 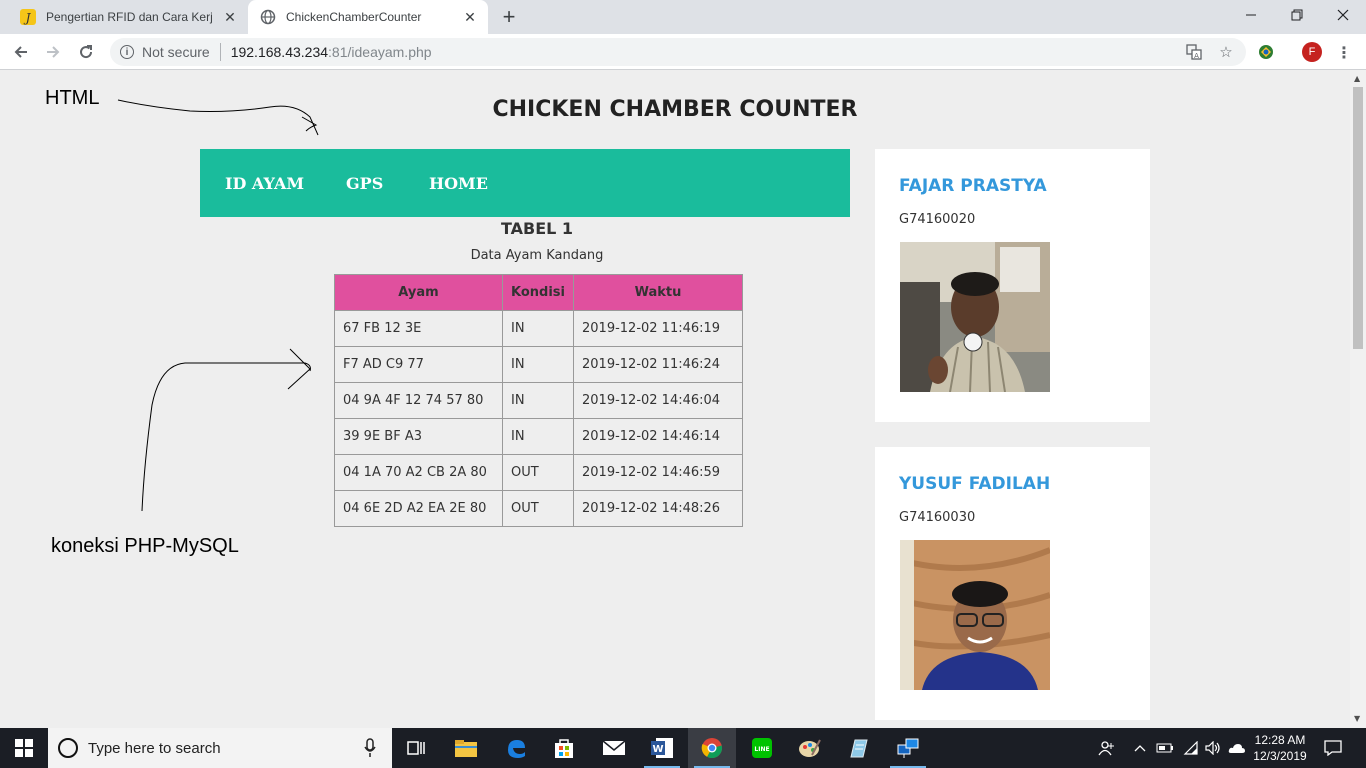 I want to click on url-path: :81/ideayam.php, so click(x=380, y=52).